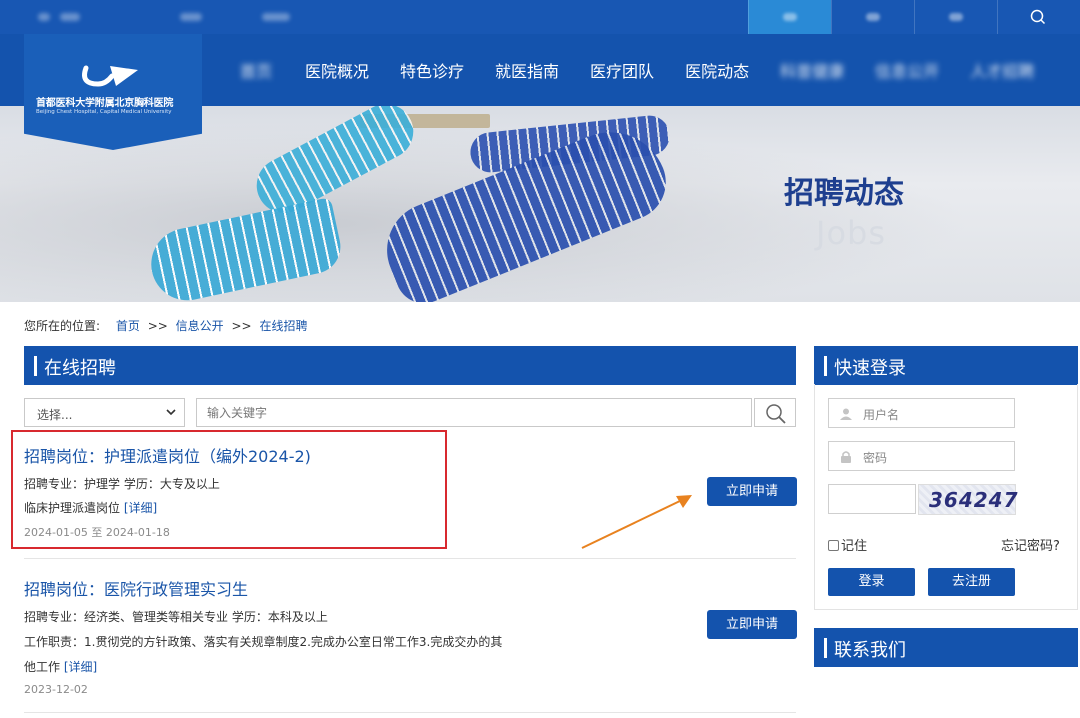  What do you see at coordinates (337, 70) in the screenshot?
I see `nav-item-overview: 医院概况` at bounding box center [337, 70].